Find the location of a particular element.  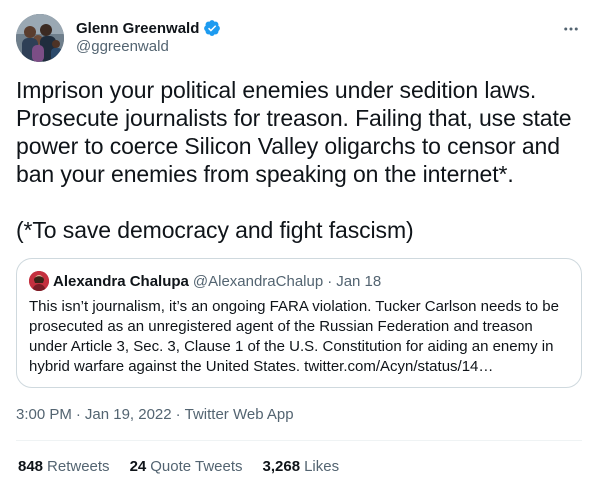

likes-stat: 3,268 Likes is located at coordinates (301, 466).